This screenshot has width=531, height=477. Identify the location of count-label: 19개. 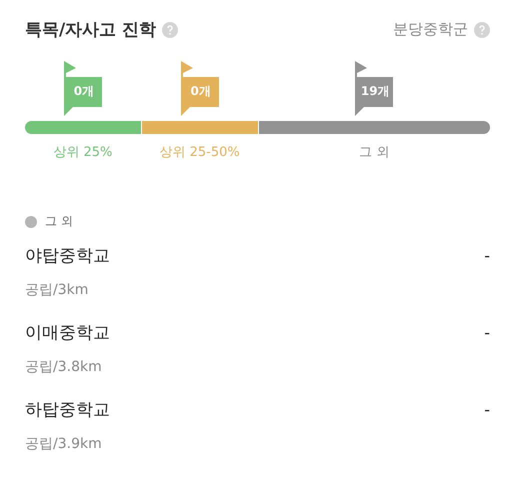
(375, 91).